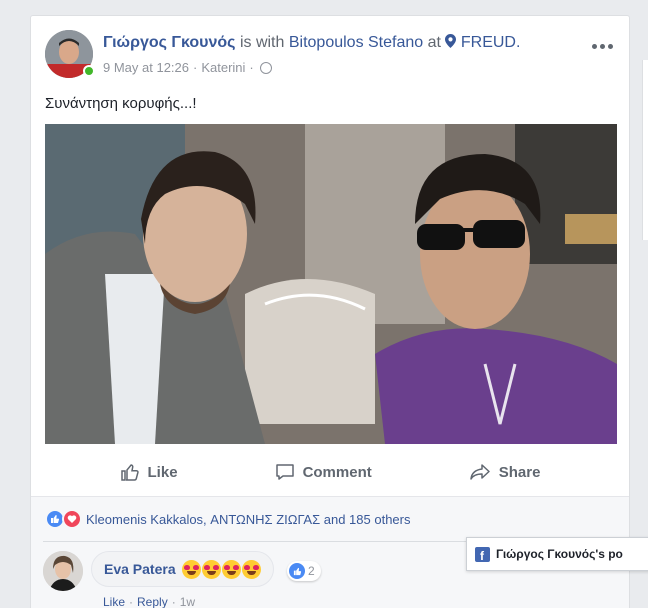 This screenshot has width=648, height=608. I want to click on author-name-link: Γιώργος Γκουνός, so click(169, 42).